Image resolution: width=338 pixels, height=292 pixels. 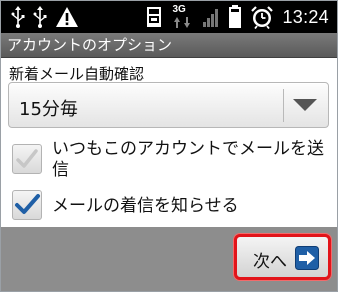 I want to click on status-time: 13:24, so click(x=305, y=16).